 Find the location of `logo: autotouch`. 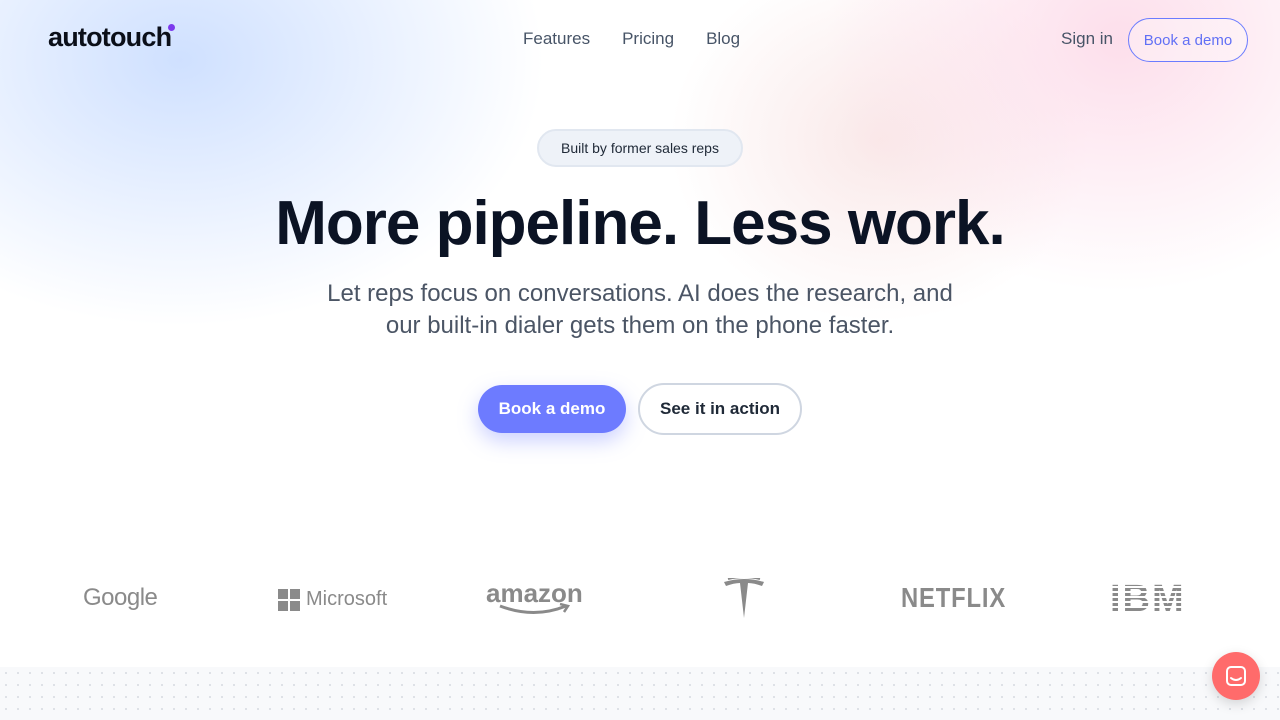

logo: autotouch is located at coordinates (112, 37).